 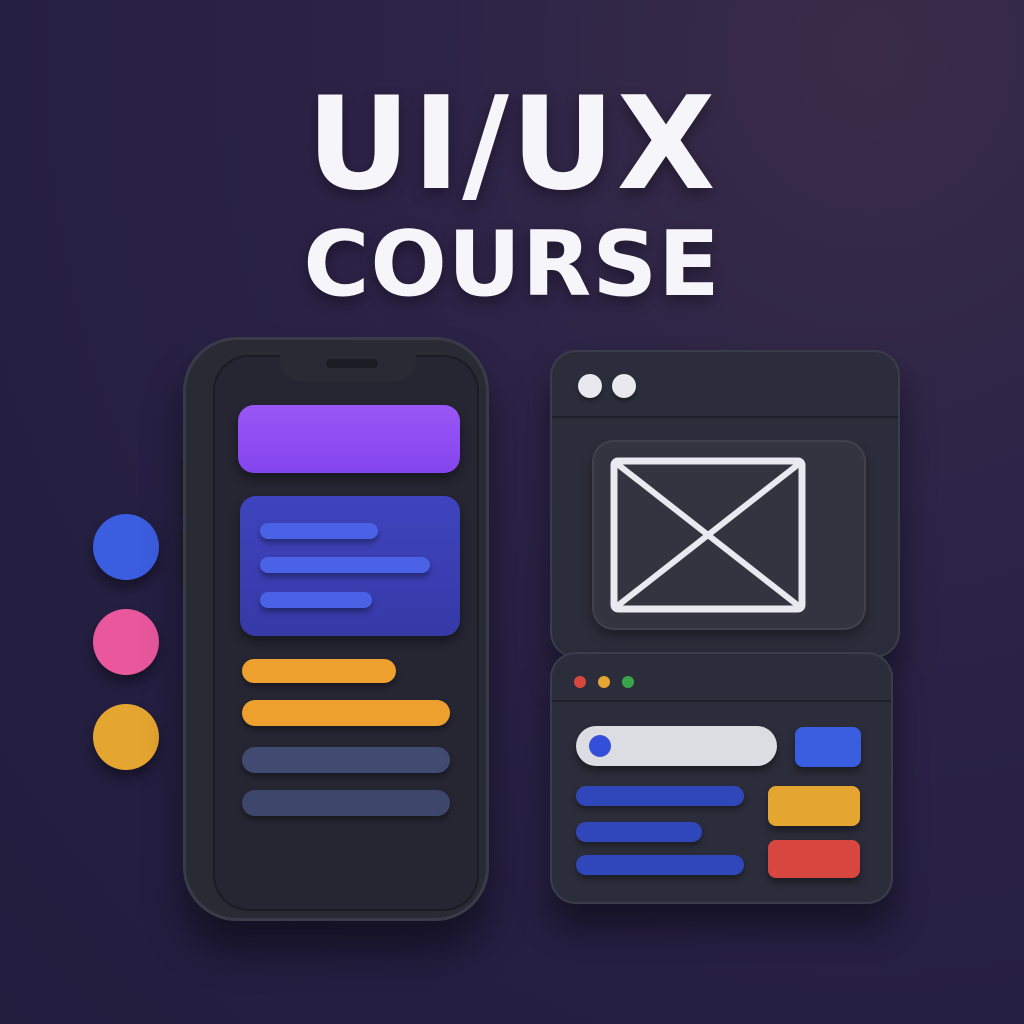 I want to click on submit-button, so click(x=828, y=747).